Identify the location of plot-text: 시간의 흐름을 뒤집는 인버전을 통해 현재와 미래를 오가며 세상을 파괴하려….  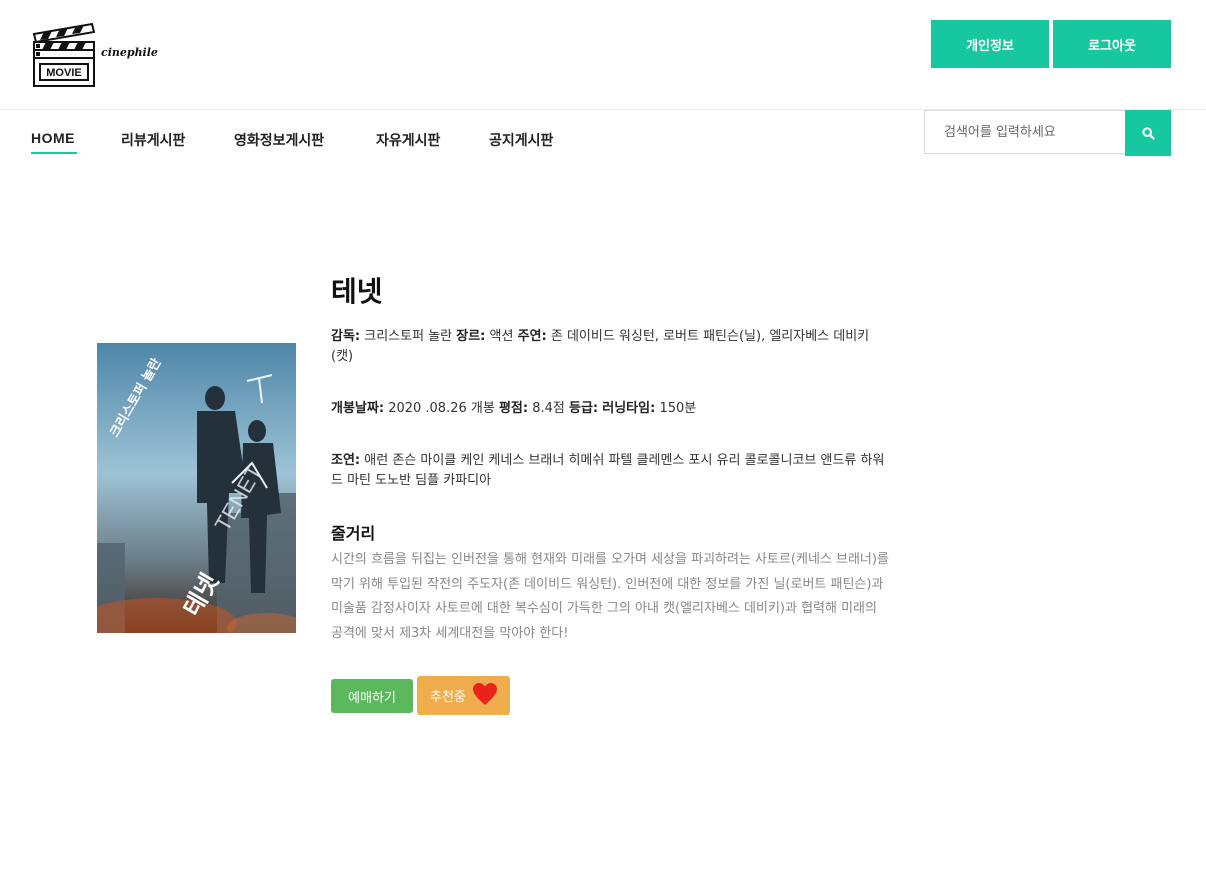
(610, 596).